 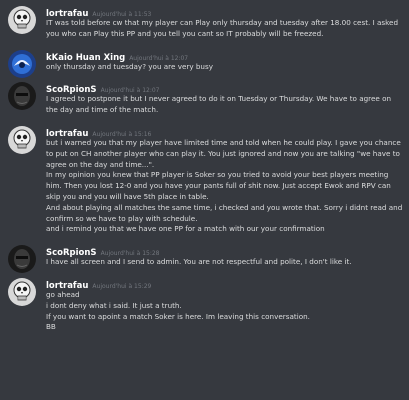 I want to click on timestamp: Aujourd'hui à 15:16, so click(x=122, y=134).